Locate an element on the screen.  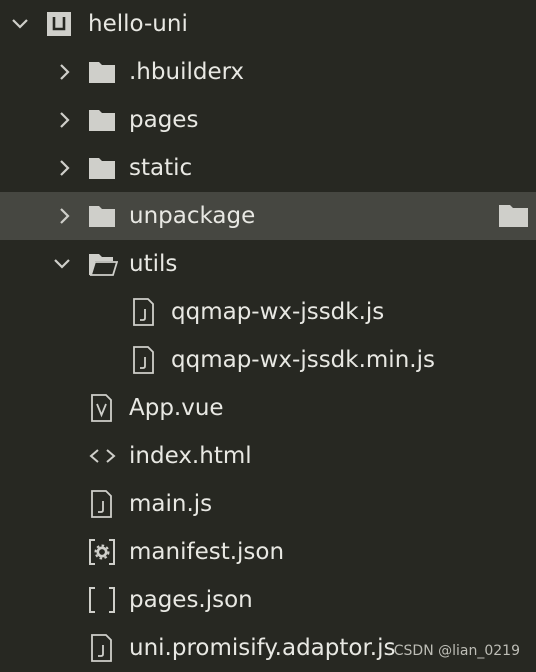
tree-row-manifest-json: manifest.json is located at coordinates (268, 552).